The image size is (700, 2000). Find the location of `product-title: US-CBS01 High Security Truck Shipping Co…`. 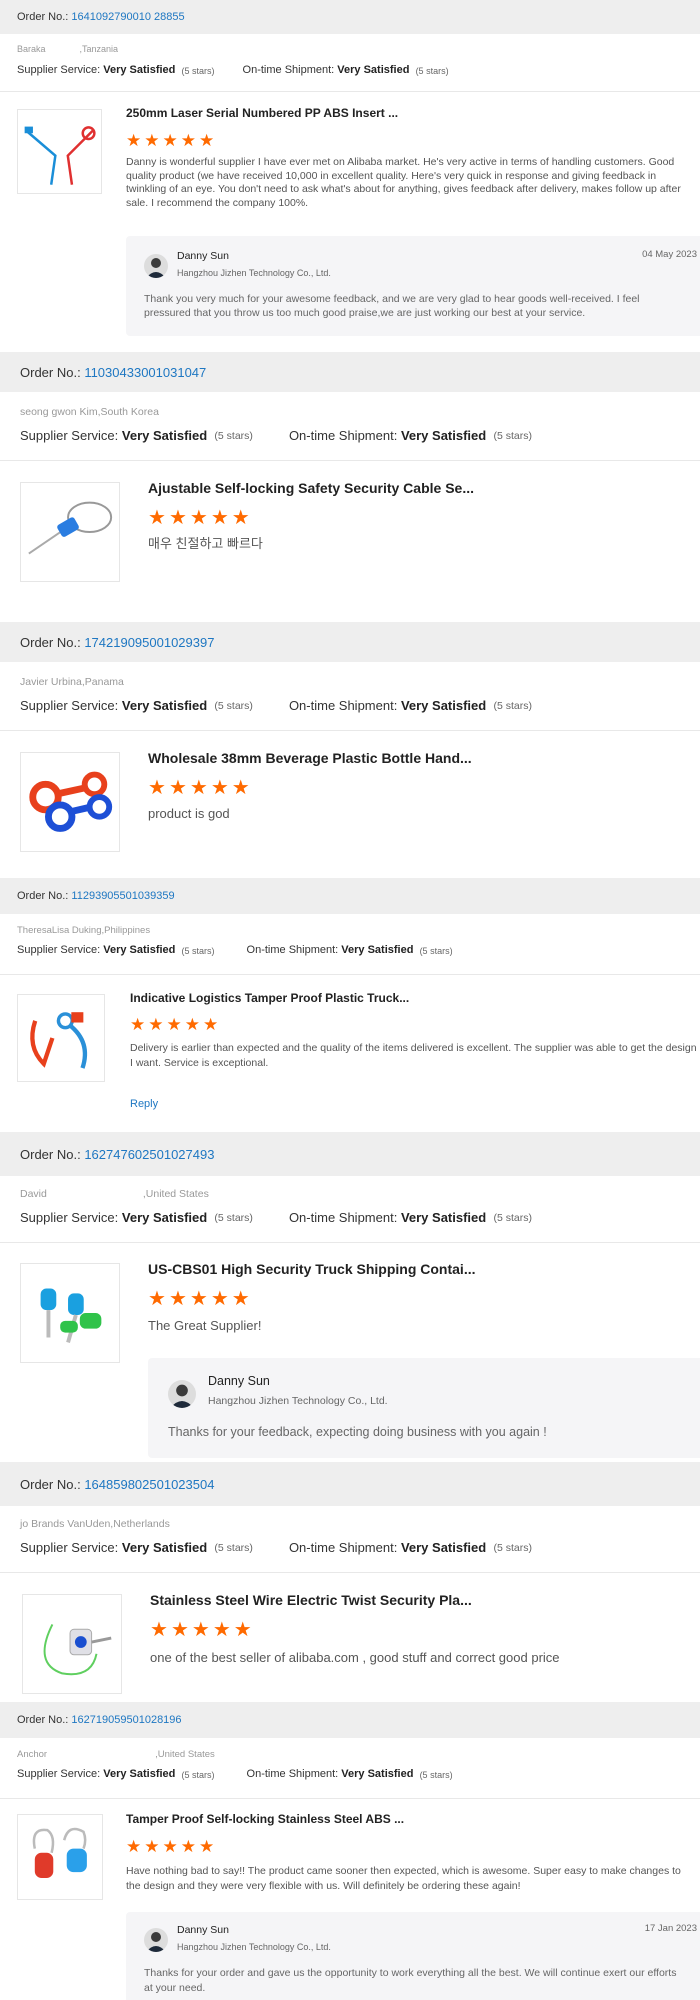

product-title: US-CBS01 High Security Truck Shipping Co… is located at coordinates (312, 1269).